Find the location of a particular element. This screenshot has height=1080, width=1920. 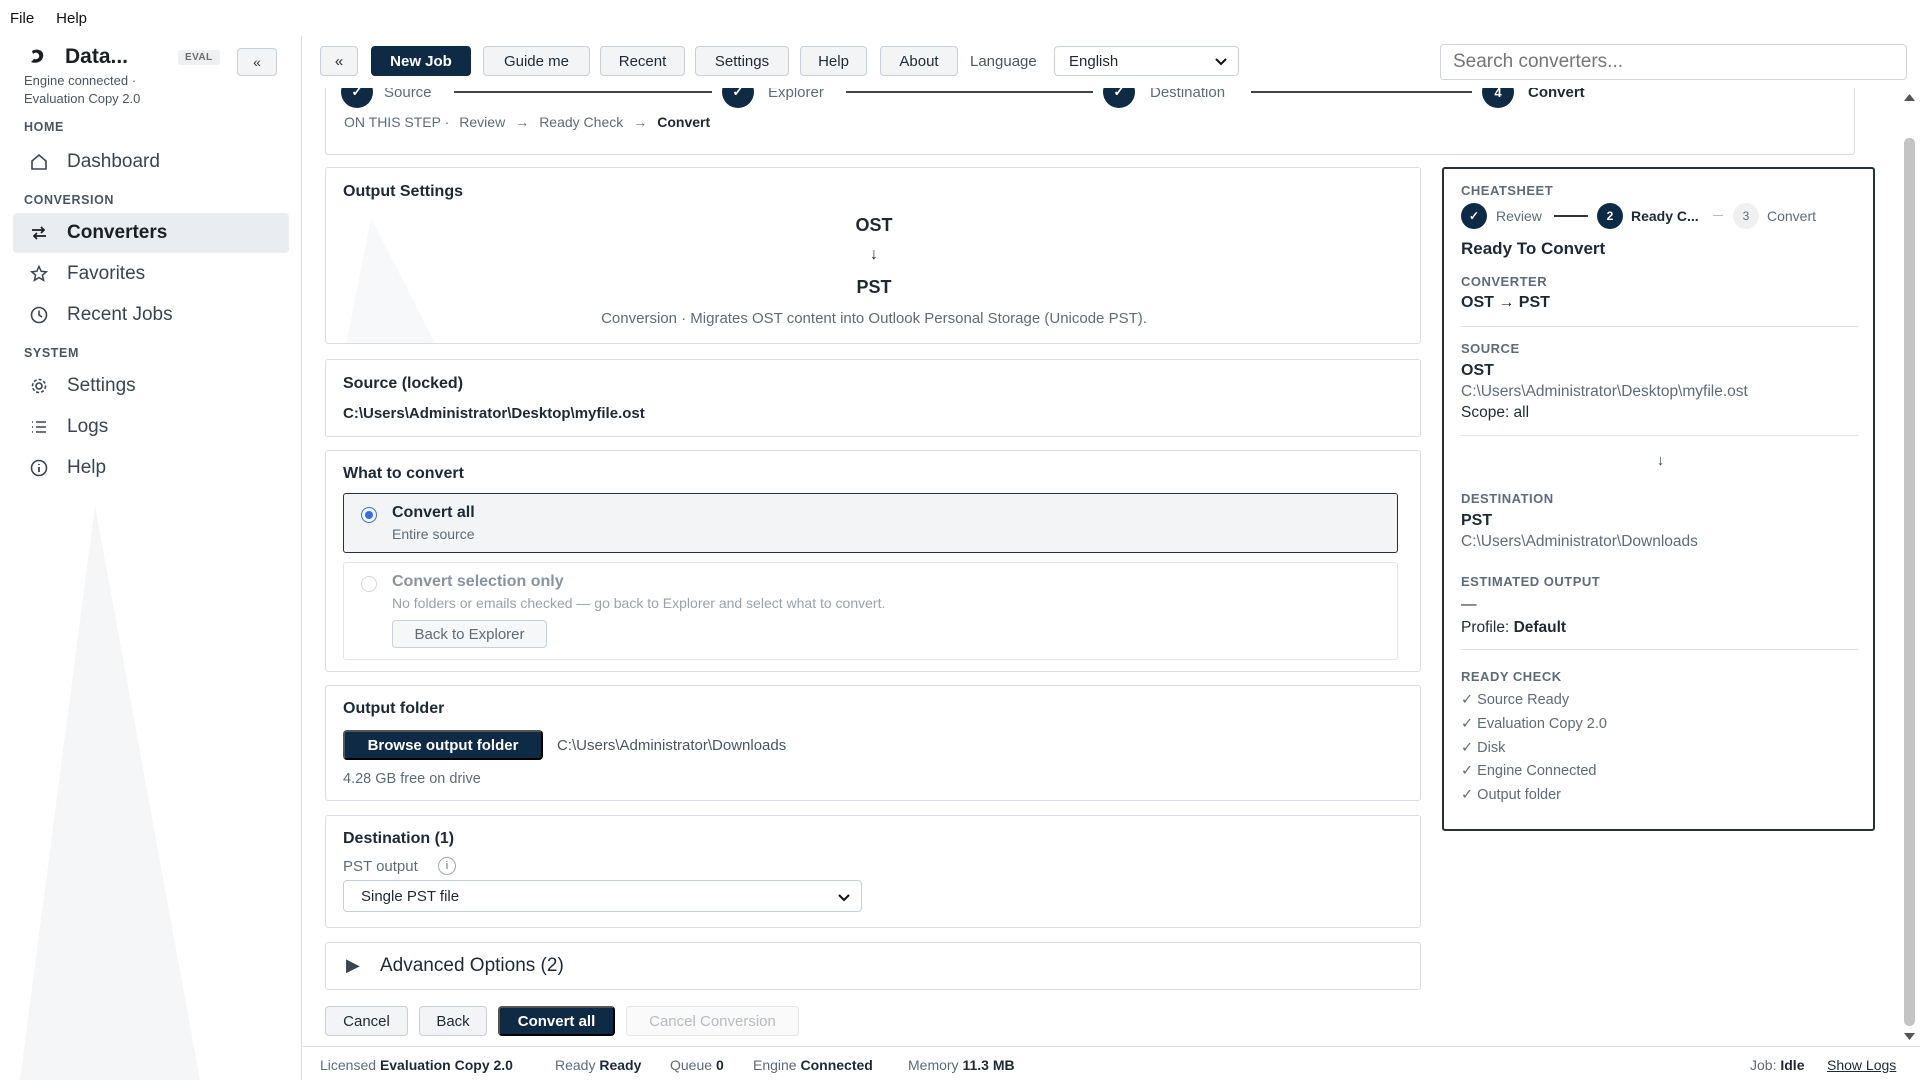

estimated-output-label: ESTIMATED OUTPUT is located at coordinates (1531, 581).